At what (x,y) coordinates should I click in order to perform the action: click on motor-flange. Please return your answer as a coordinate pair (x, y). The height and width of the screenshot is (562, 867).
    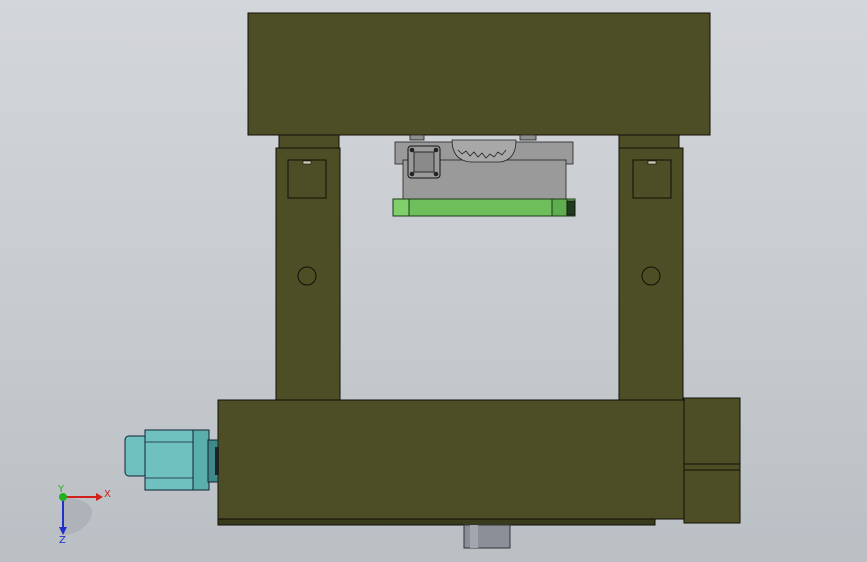
    Looking at the image, I should click on (201, 460).